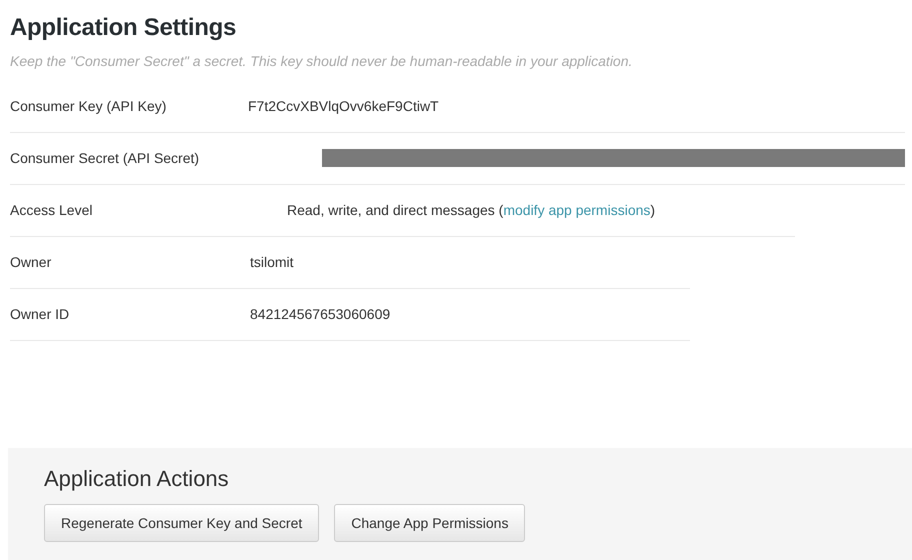 This screenshot has height=560, width=912. I want to click on hint-text: Keep the "Consumer Secret" a secret. This key should never be human-readable in your application., so click(322, 61).